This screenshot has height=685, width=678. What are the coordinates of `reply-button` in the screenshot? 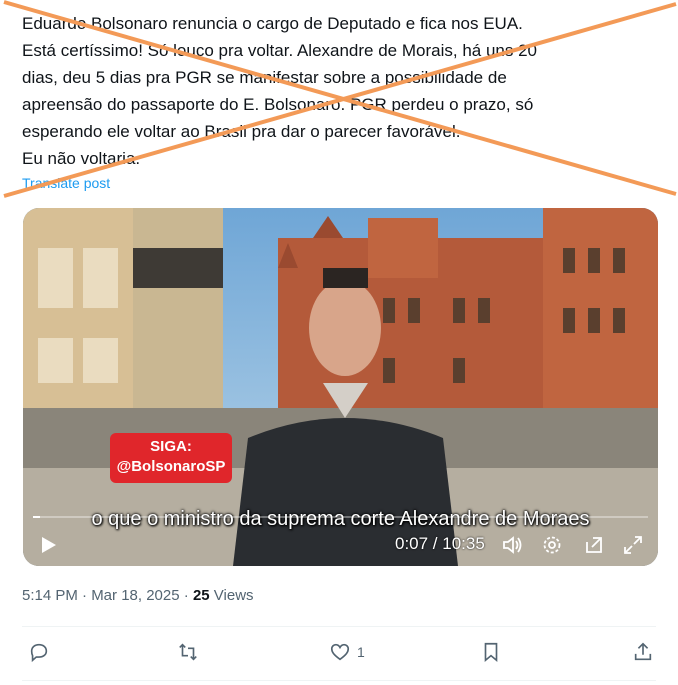 It's located at (39, 652).